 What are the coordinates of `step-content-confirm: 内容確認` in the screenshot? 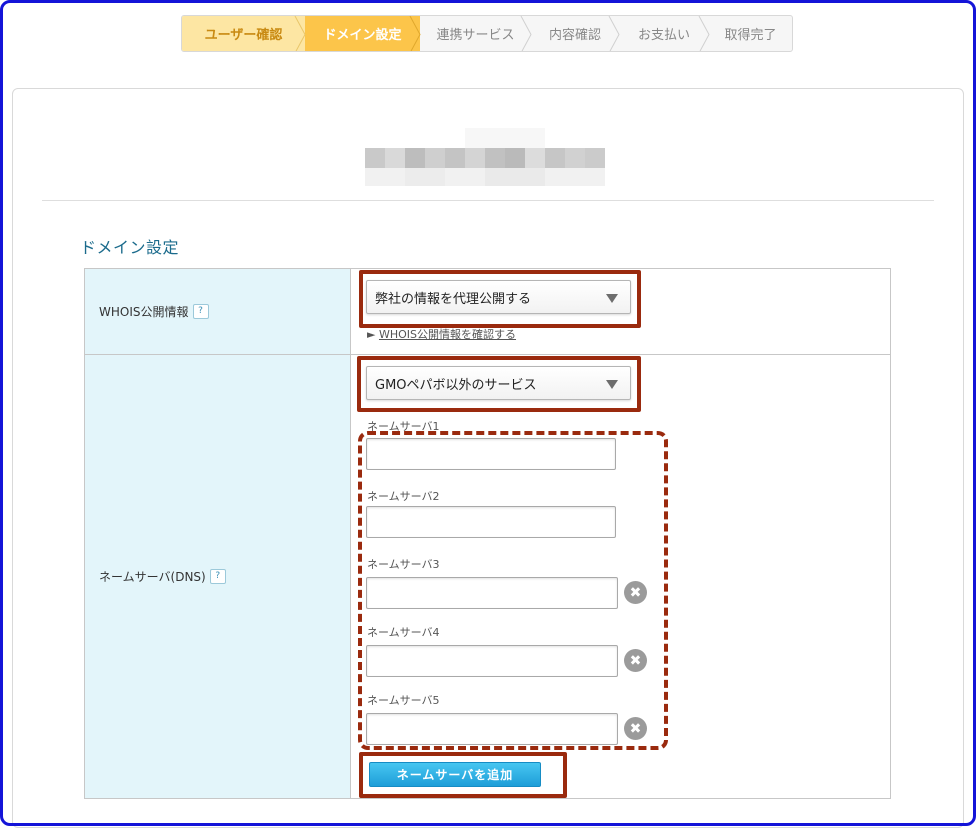 It's located at (575, 33).